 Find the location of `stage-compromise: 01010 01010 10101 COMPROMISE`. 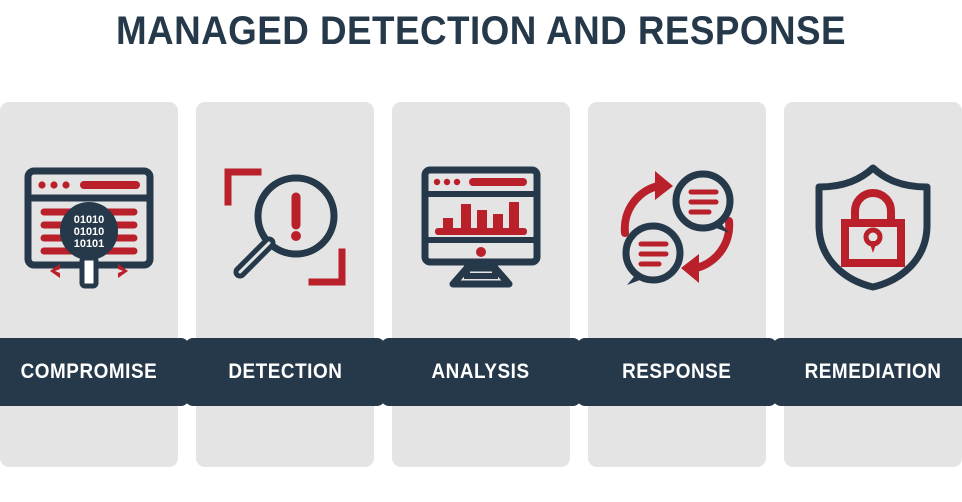

stage-compromise: 01010 01010 10101 COMPROMISE is located at coordinates (97, 284).